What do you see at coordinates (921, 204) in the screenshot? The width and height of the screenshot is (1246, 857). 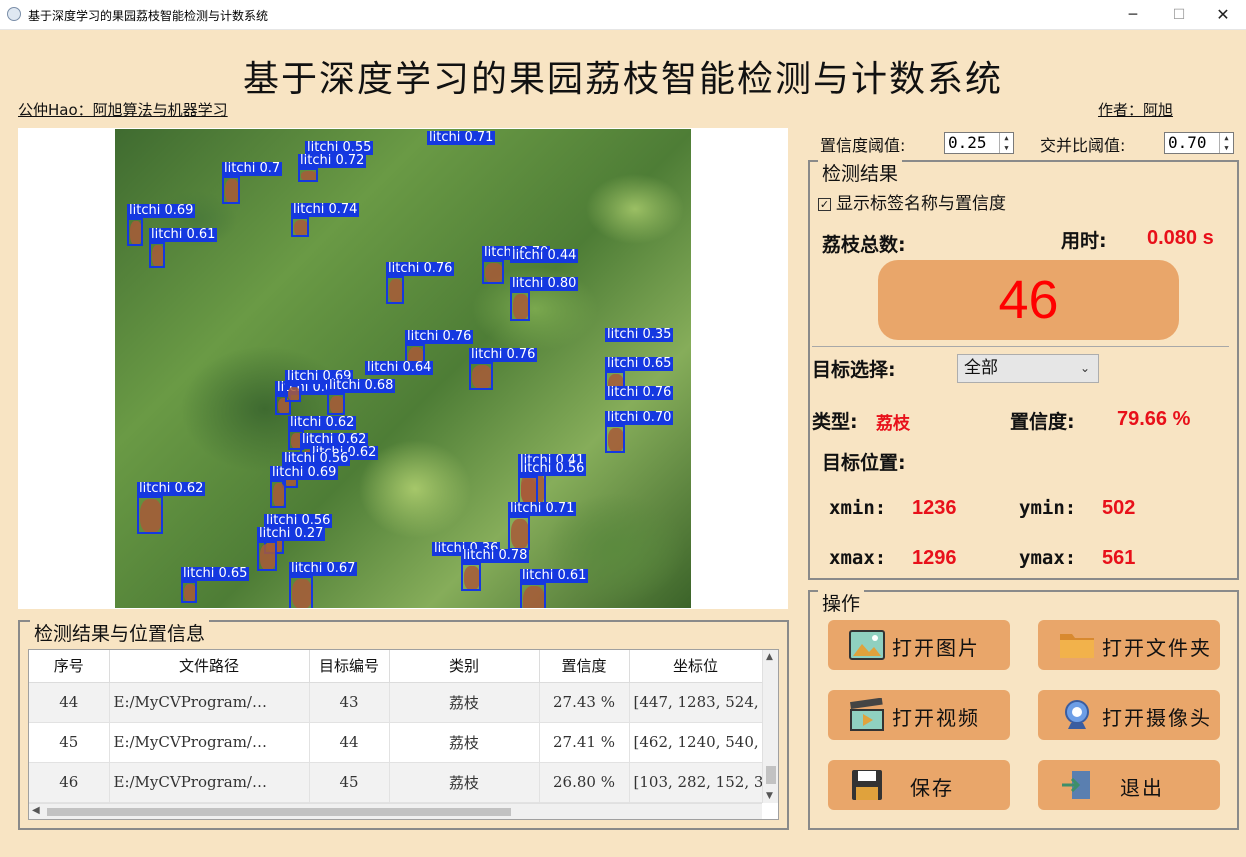 I see `show-labels-label: 显示标签名称与置信度` at bounding box center [921, 204].